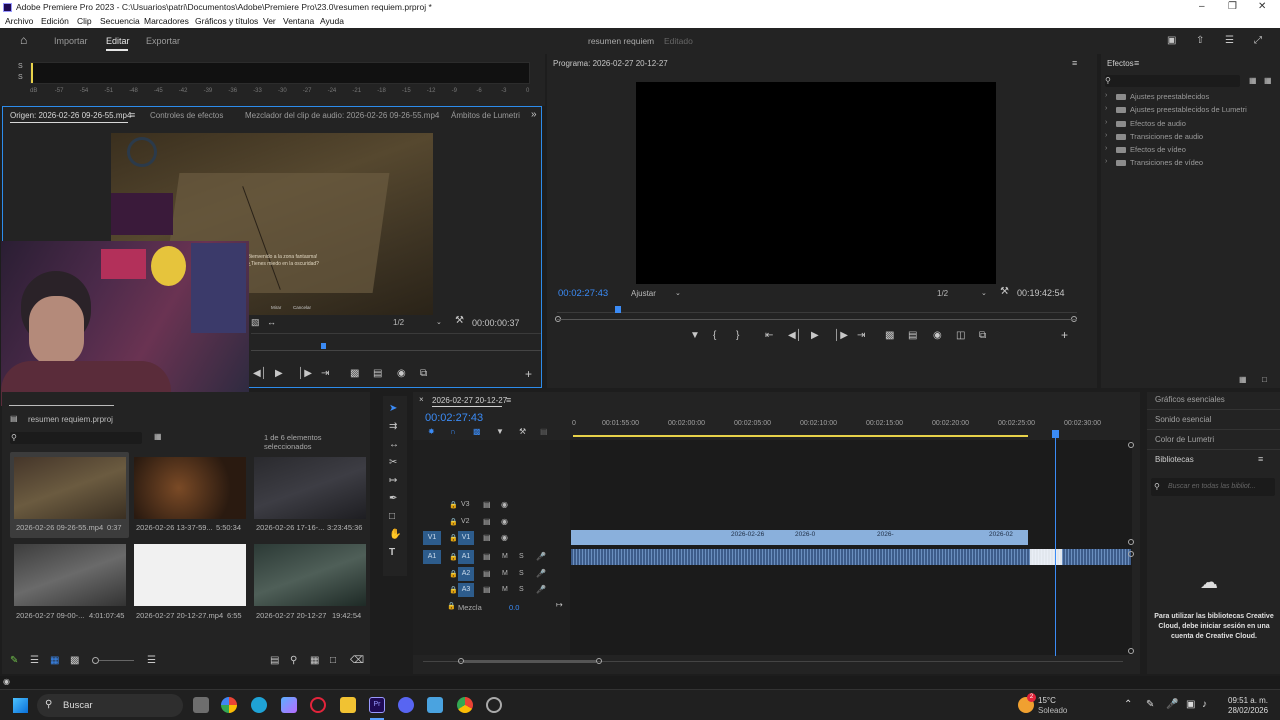 This screenshot has height=720, width=1280. What do you see at coordinates (815, 336) in the screenshot?
I see `play-icon-program: ▶` at bounding box center [815, 336].